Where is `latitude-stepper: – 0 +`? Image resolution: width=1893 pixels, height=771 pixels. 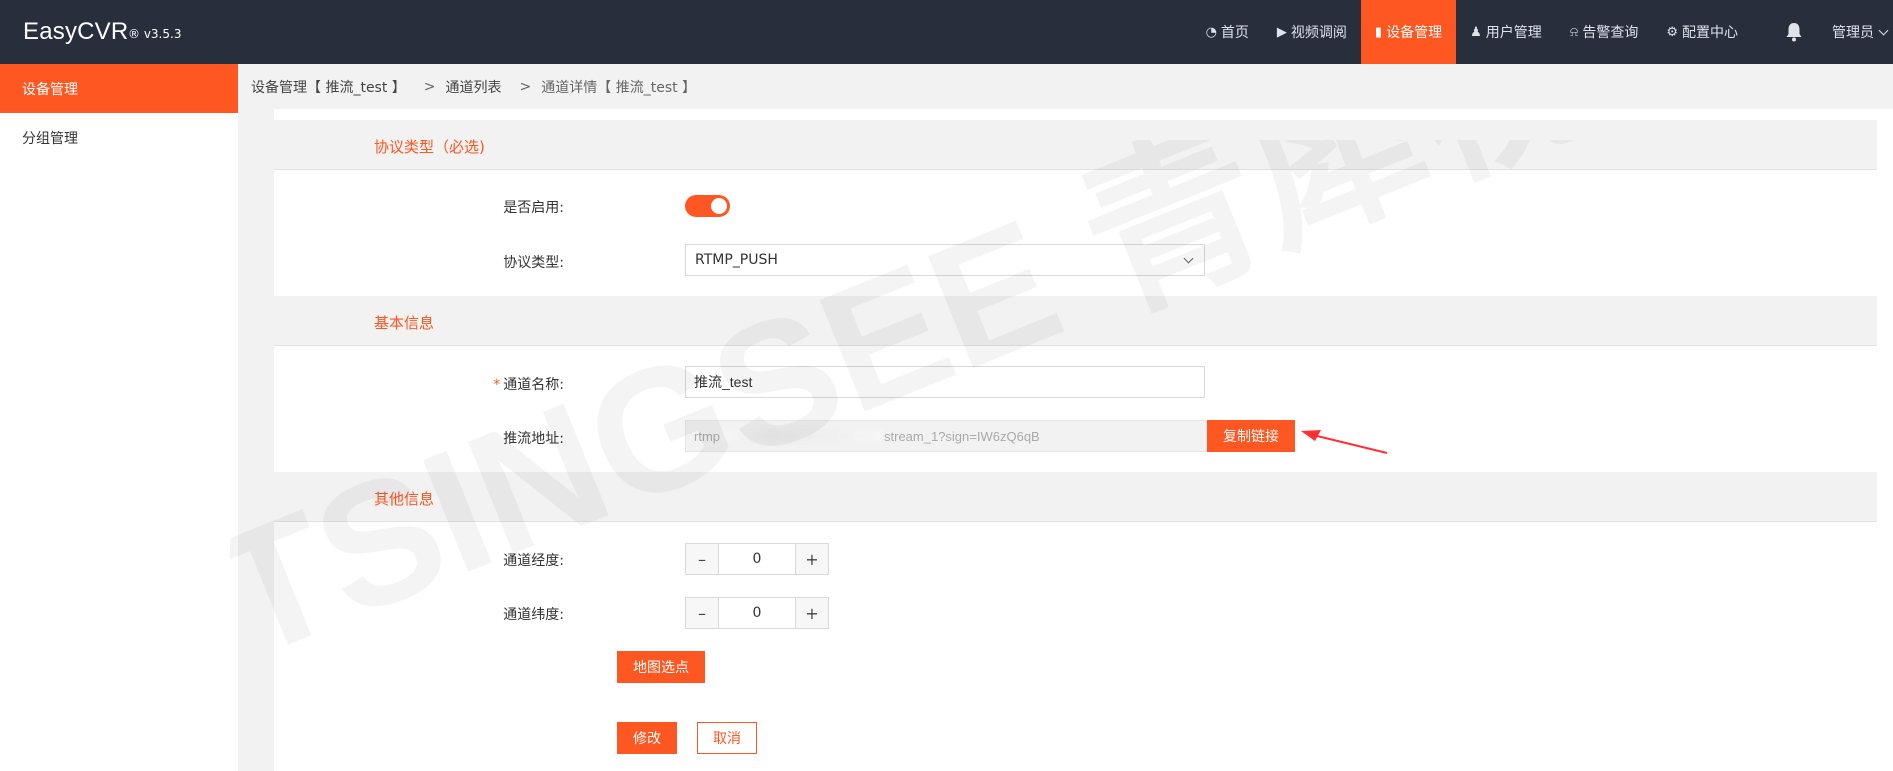
latitude-stepper: – 0 + is located at coordinates (757, 613).